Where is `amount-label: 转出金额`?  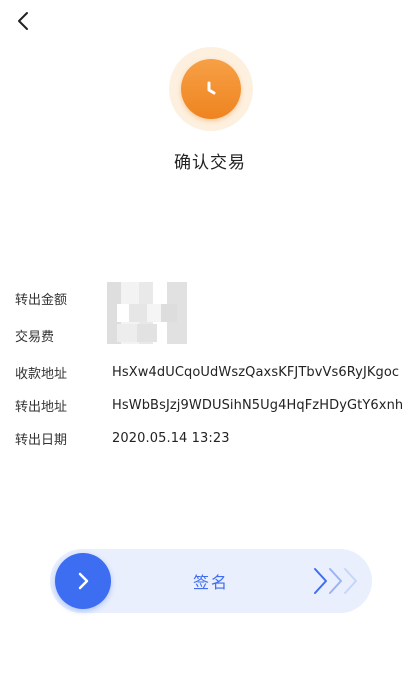
amount-label: 转出金额 is located at coordinates (41, 300).